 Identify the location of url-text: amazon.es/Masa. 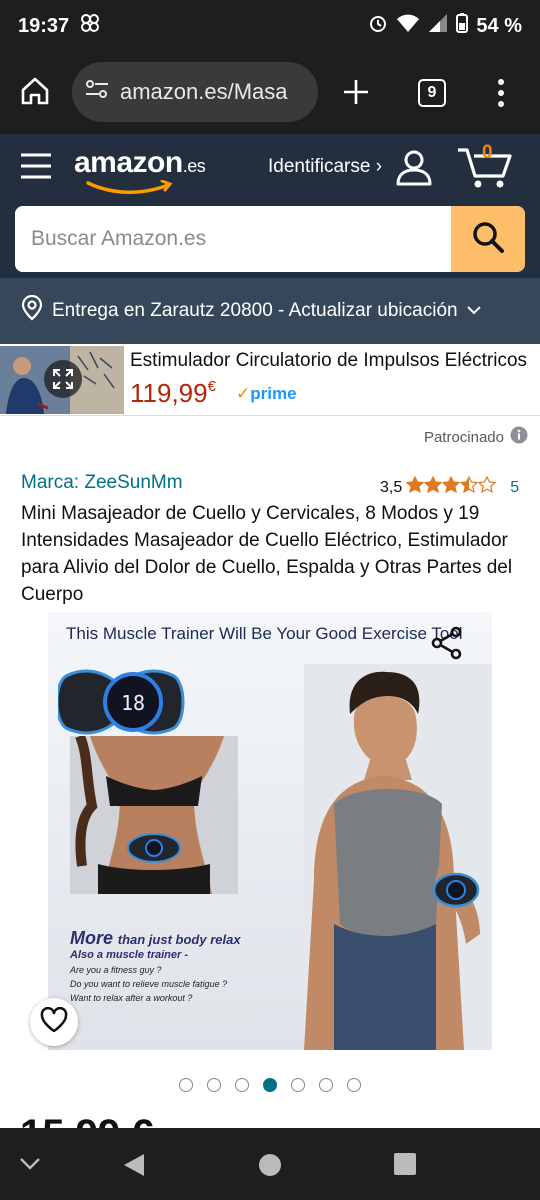
(204, 91).